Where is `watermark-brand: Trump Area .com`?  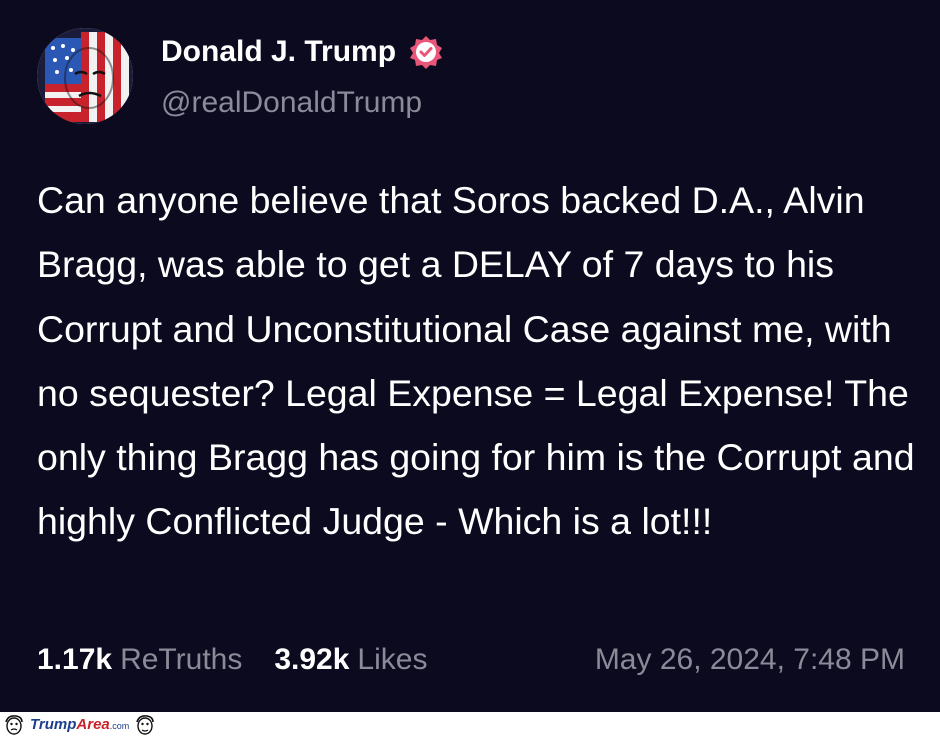 watermark-brand: Trump Area .com is located at coordinates (79, 724).